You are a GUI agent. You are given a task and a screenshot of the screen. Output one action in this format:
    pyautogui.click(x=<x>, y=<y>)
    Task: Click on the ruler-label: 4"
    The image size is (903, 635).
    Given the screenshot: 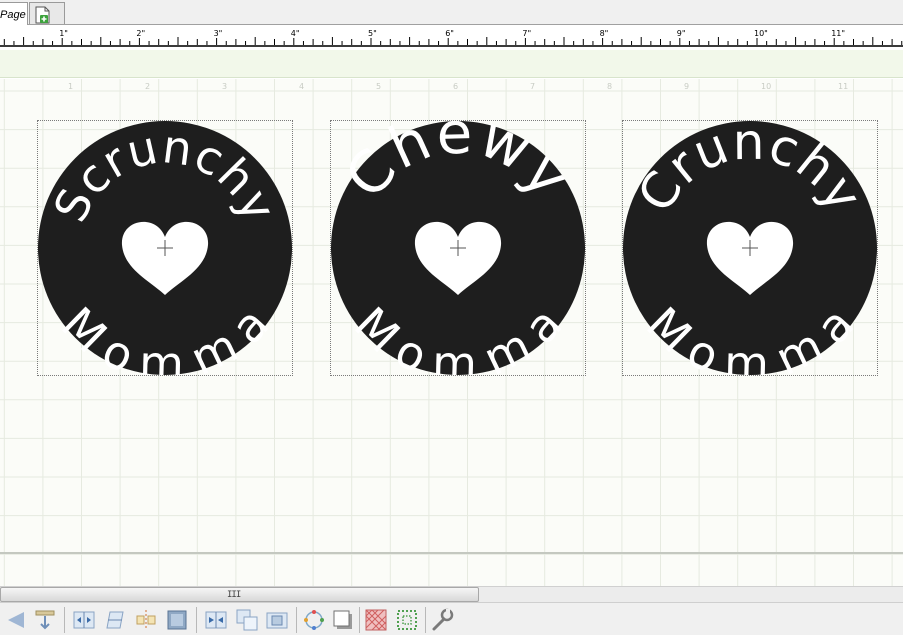 What is the action you would take?
    pyautogui.click(x=295, y=33)
    